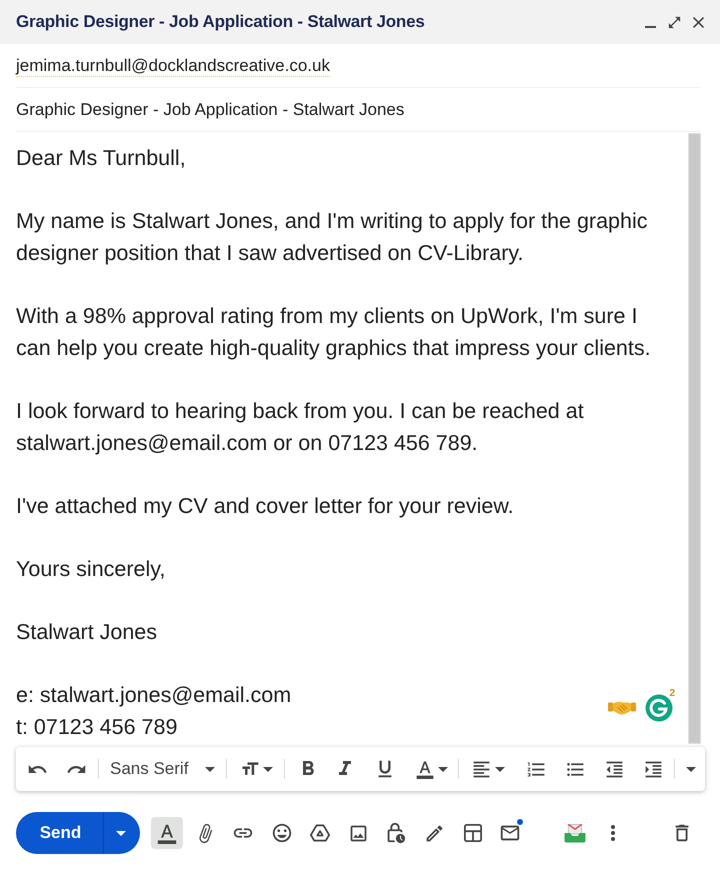 The width and height of the screenshot is (720, 873). Describe the element at coordinates (334, 332) in the screenshot. I see `letter-paragraph: With a 98% approval rating from my clients on UpWork, I'm sure I can help you create high-quality graphics that impress your clients.` at that location.